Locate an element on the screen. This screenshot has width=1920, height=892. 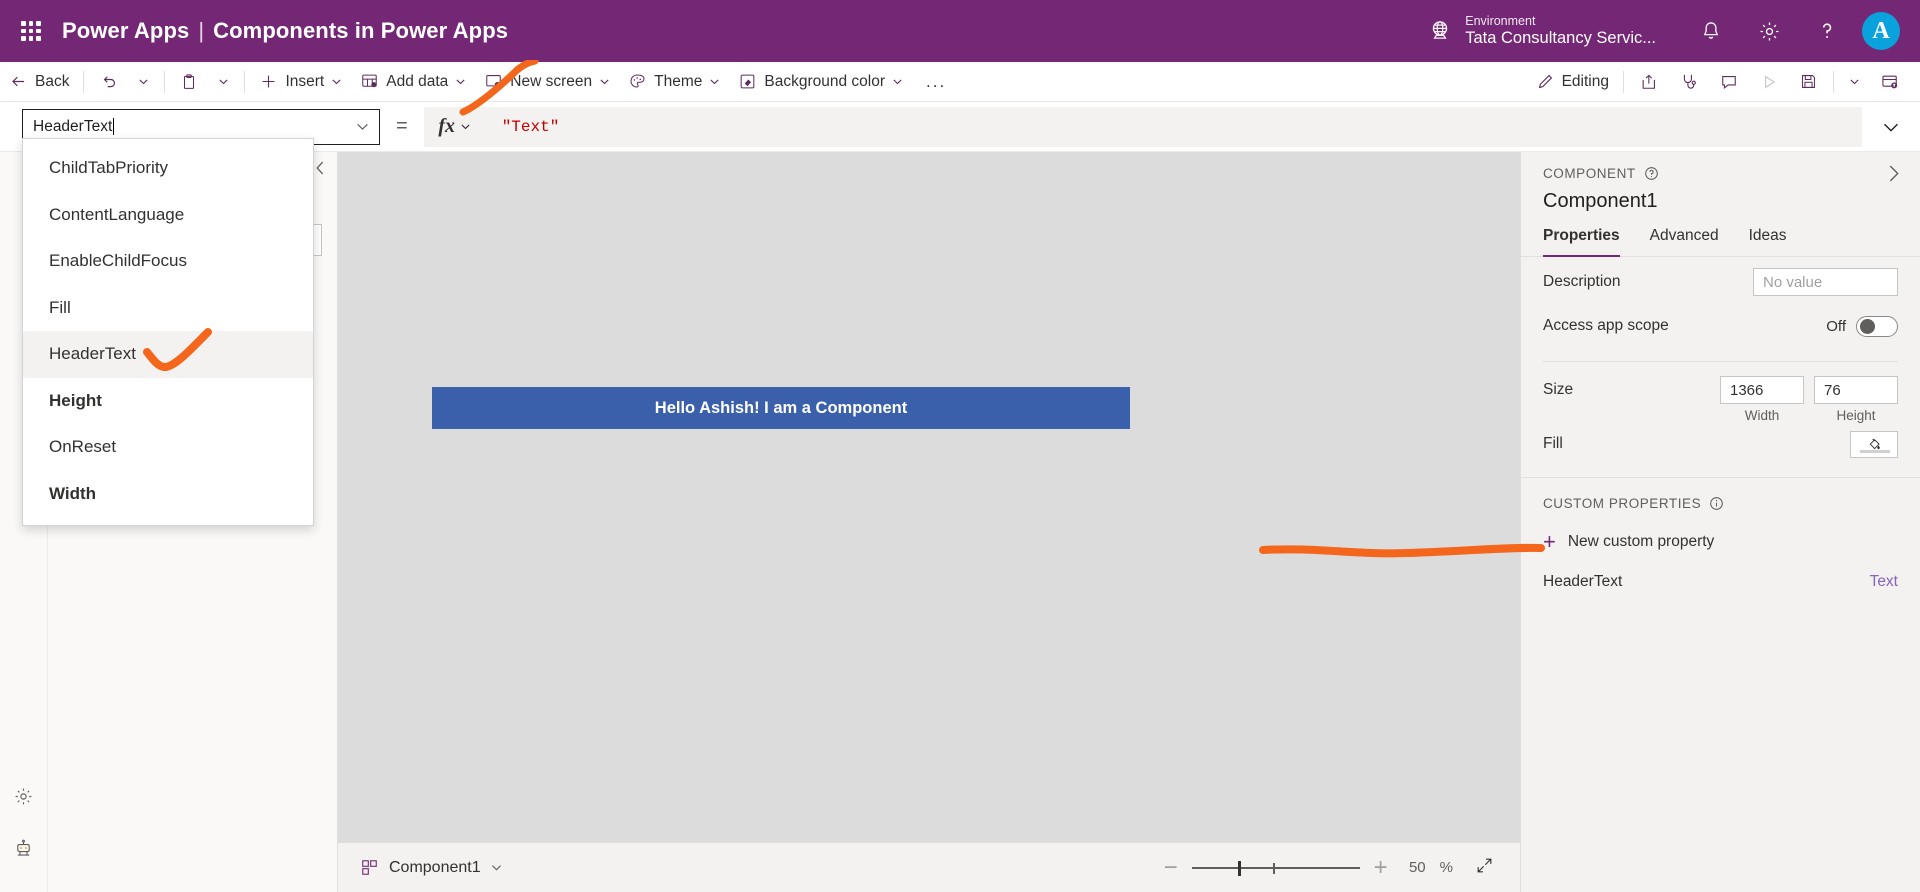
zoom-slider-track is located at coordinates (1275, 867).